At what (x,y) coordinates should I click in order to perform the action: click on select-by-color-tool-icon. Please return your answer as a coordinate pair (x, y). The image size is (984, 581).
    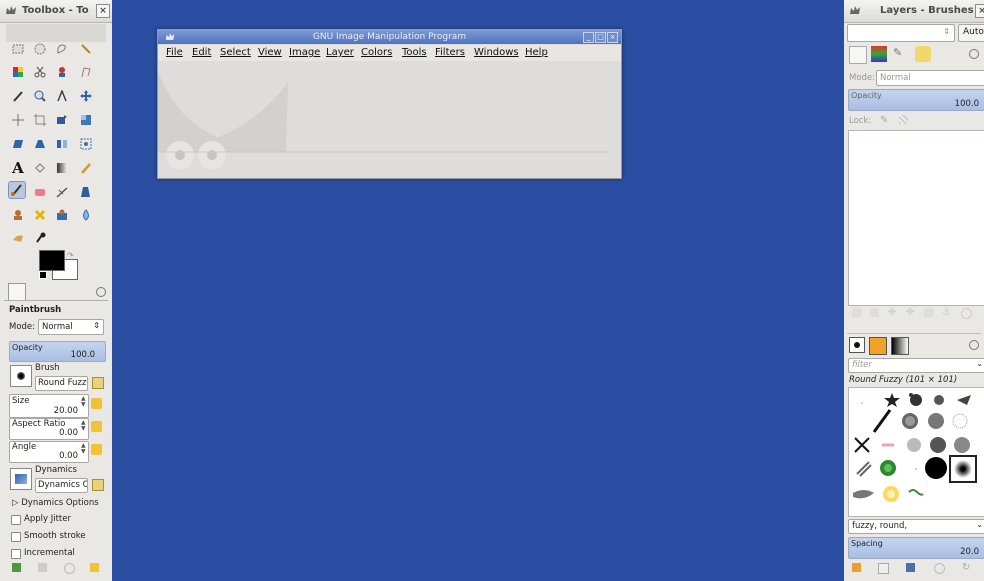
    Looking at the image, I should click on (18, 72).